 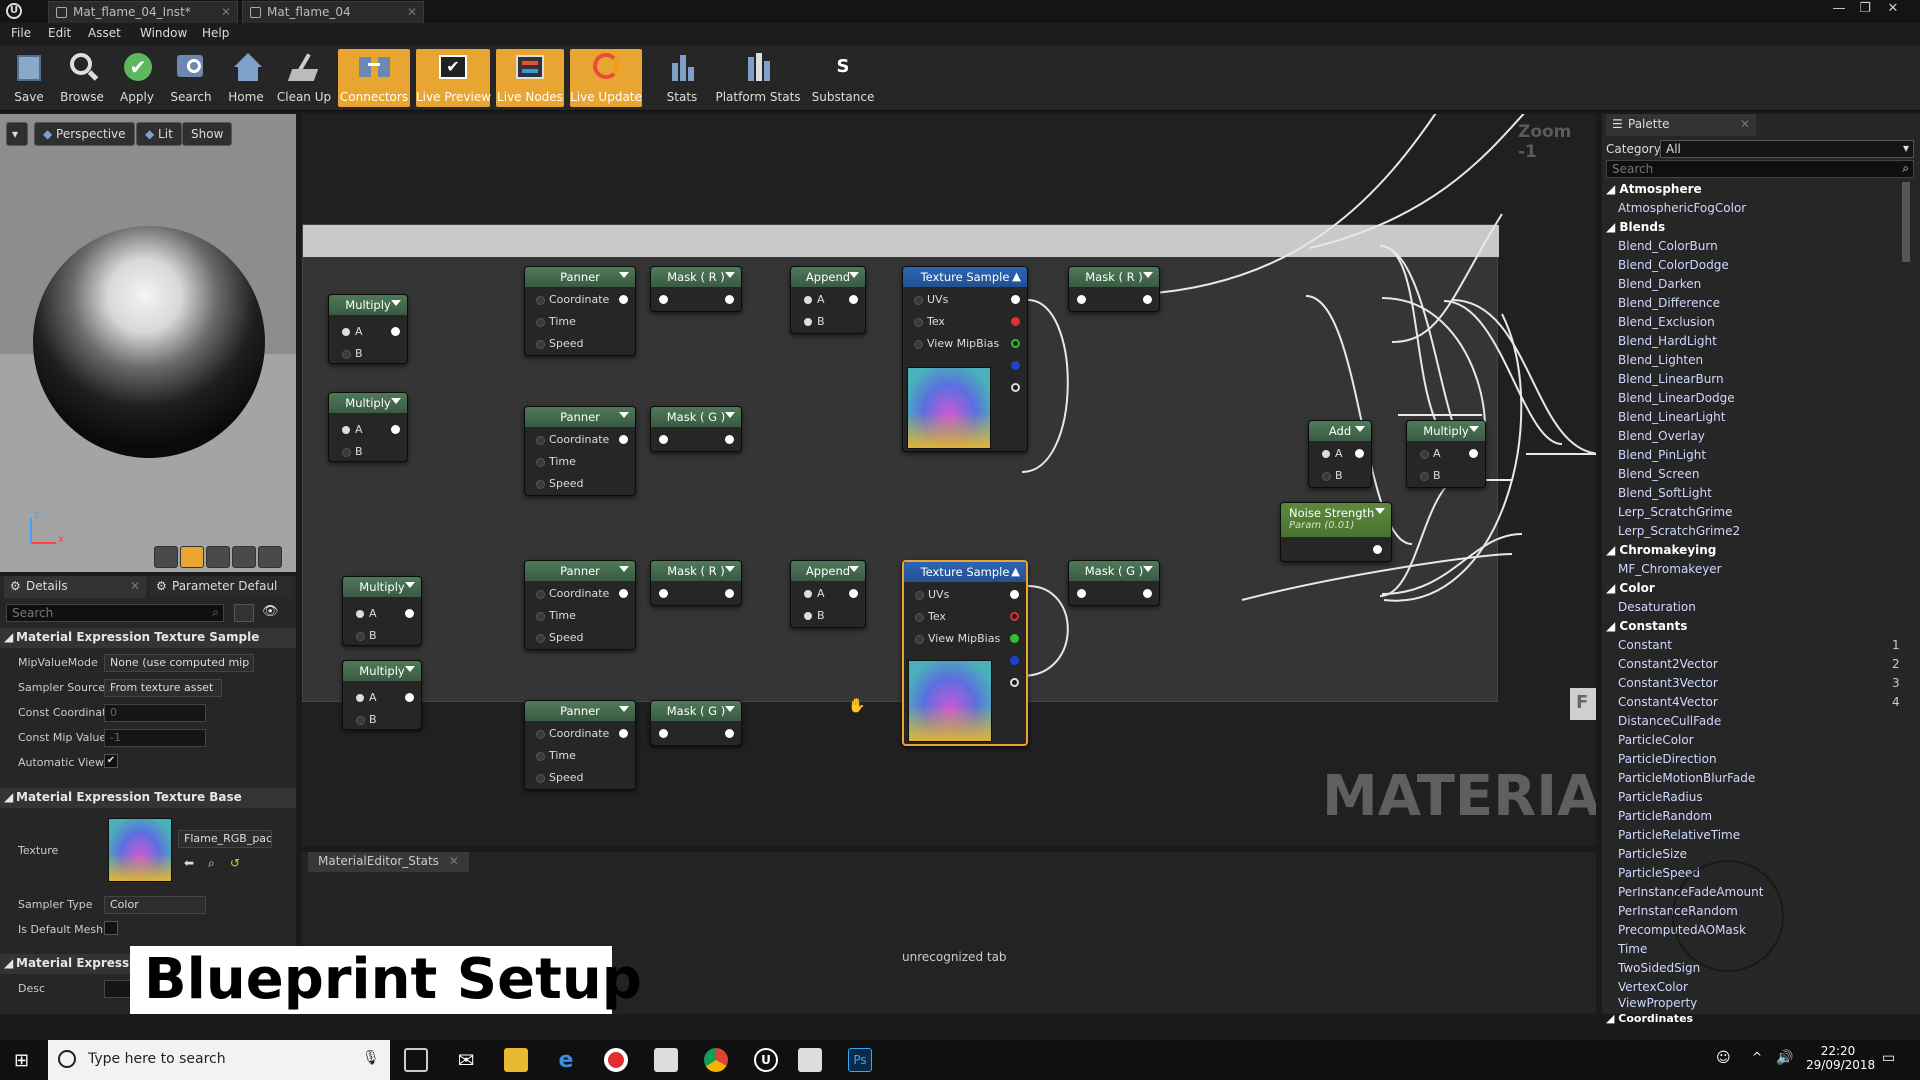 What do you see at coordinates (1665, 816) in the screenshot?
I see `palette-item-particle-random: ParticleRandom` at bounding box center [1665, 816].